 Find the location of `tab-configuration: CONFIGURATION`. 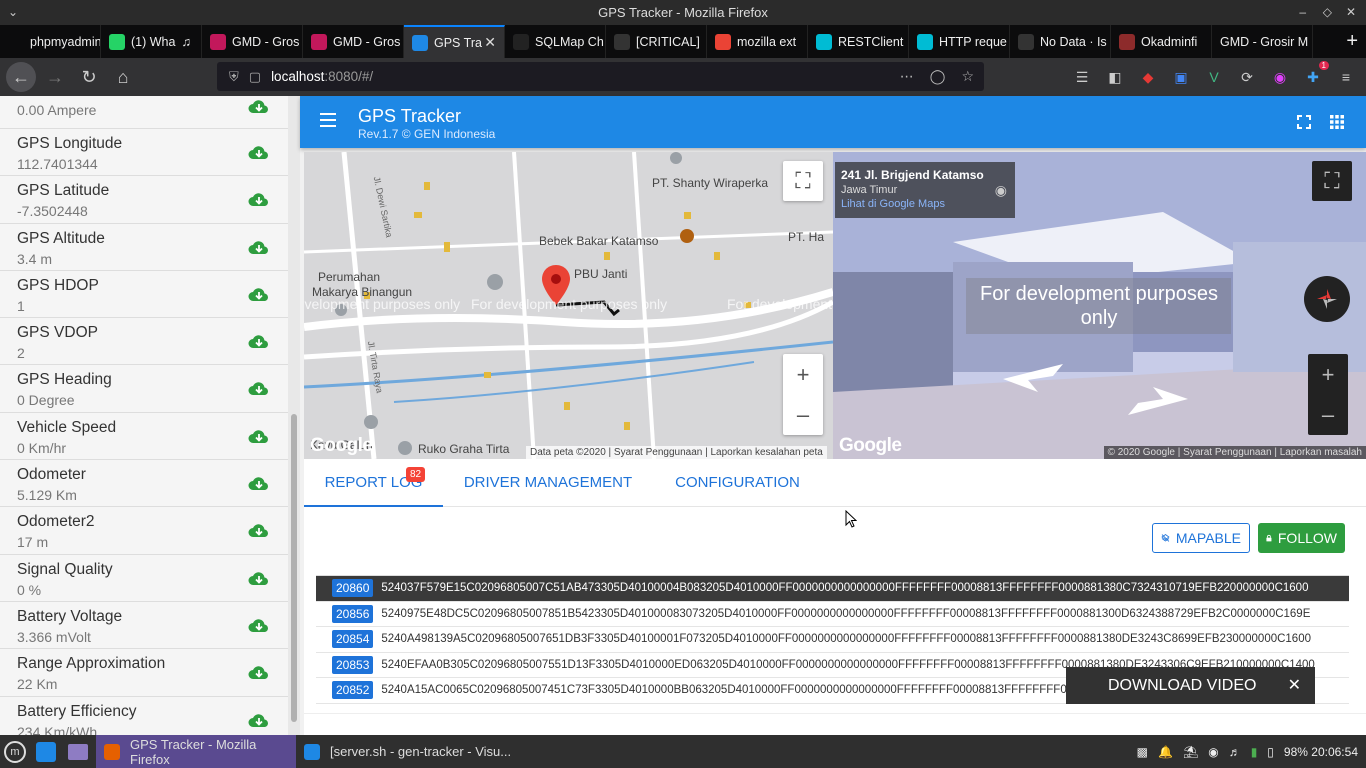

tab-configuration: CONFIGURATION is located at coordinates (737, 483).